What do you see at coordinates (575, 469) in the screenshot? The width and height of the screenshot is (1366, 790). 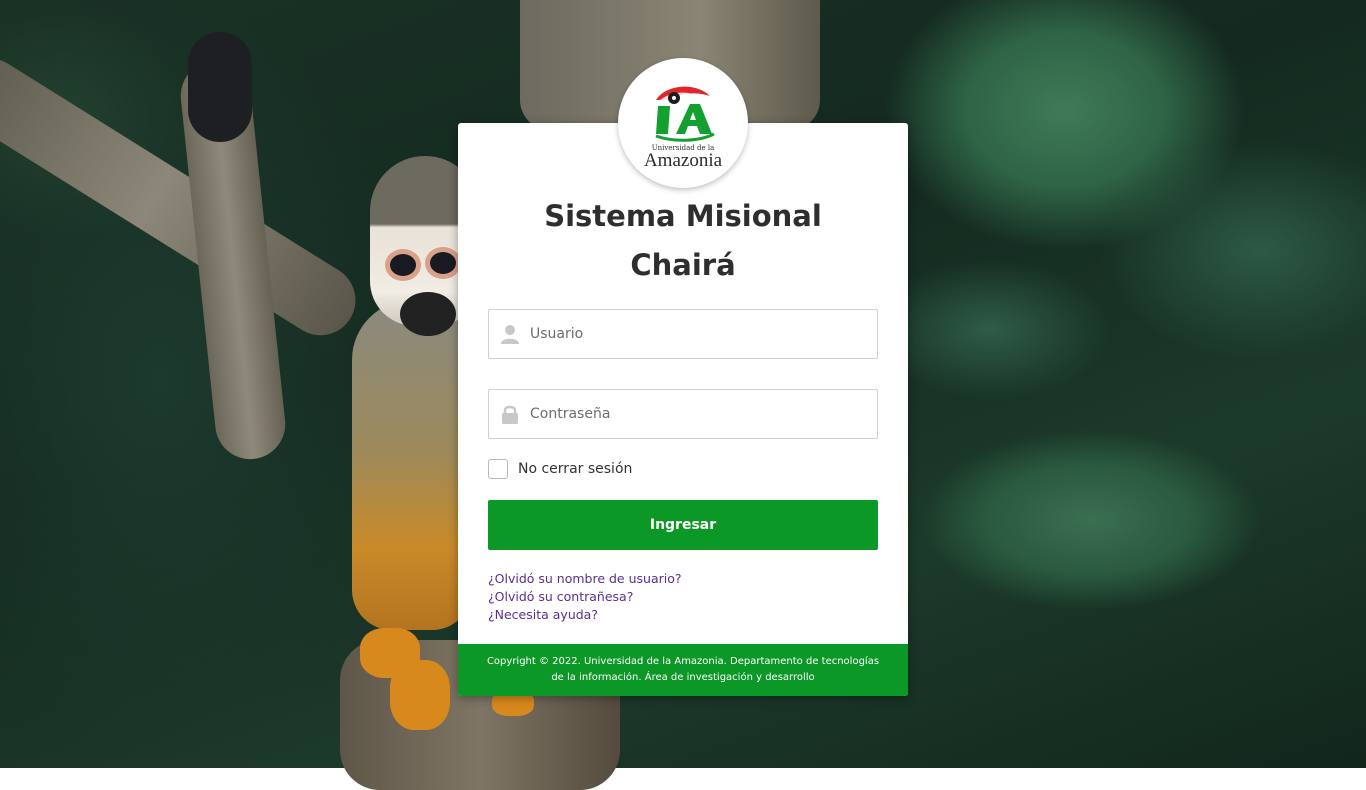 I see `remember-session-label: No cerrar sesión` at bounding box center [575, 469].